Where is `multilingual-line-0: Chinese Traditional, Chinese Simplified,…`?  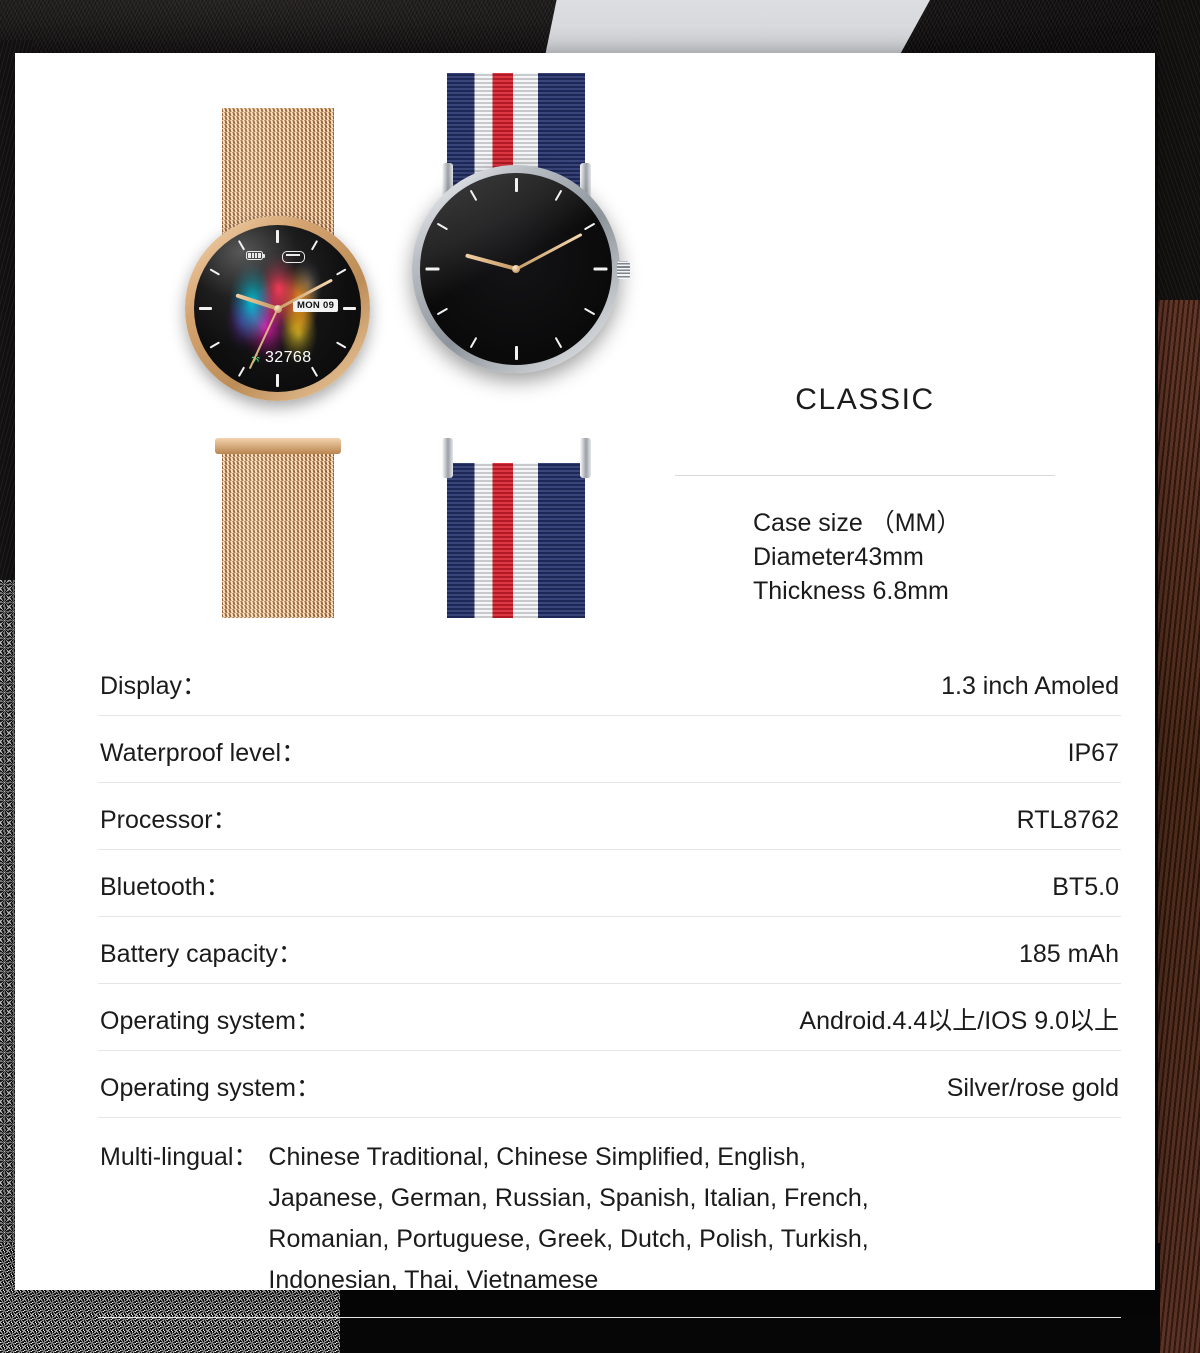 multilingual-line-0: Chinese Traditional, Chinese Simplified,… is located at coordinates (537, 1157).